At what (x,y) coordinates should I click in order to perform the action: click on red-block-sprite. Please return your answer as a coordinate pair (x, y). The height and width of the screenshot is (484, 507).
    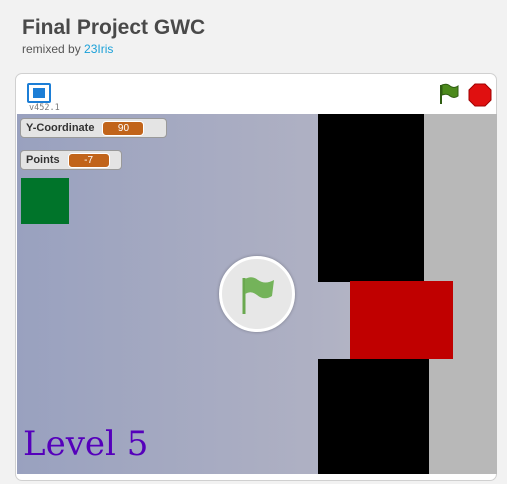
    Looking at the image, I should click on (401, 320).